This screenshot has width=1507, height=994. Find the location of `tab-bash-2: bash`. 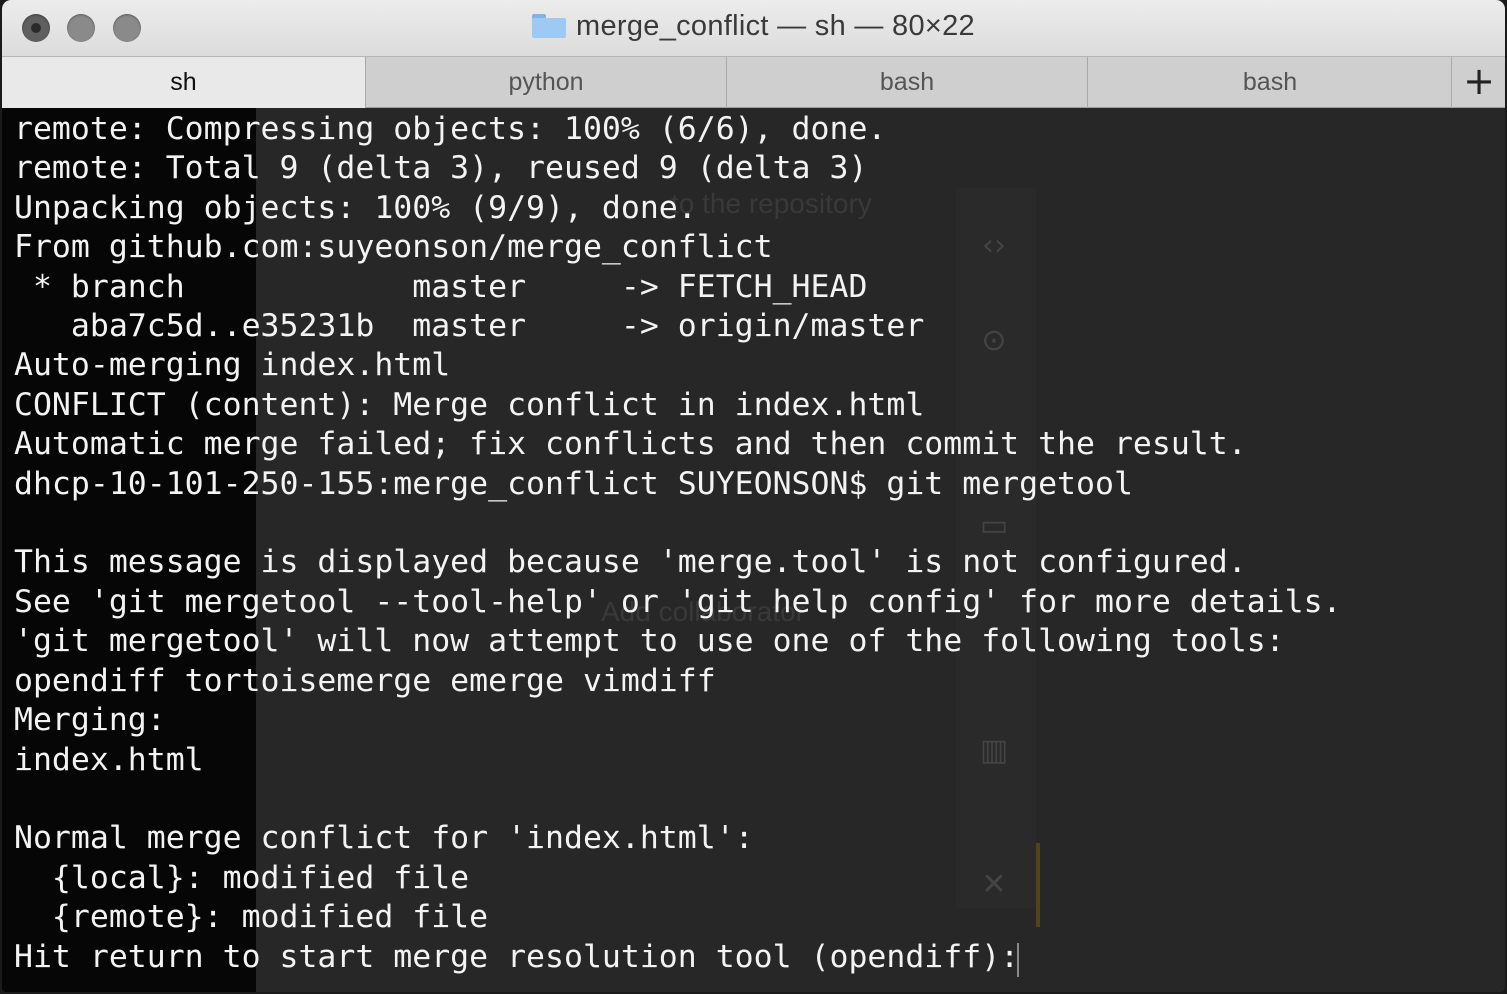

tab-bash-2: bash is located at coordinates (1270, 82).